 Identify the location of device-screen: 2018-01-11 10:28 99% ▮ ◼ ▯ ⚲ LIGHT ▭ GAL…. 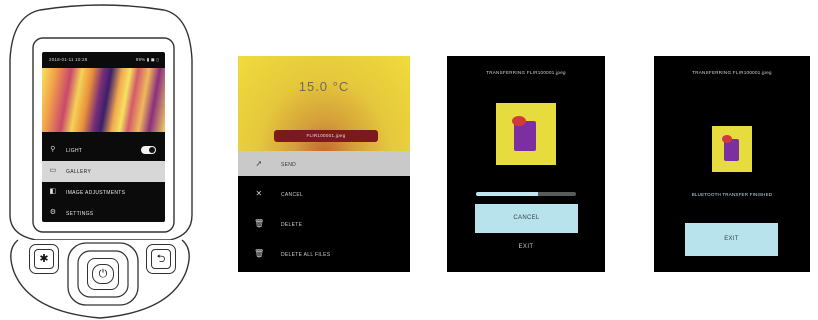
(103, 137).